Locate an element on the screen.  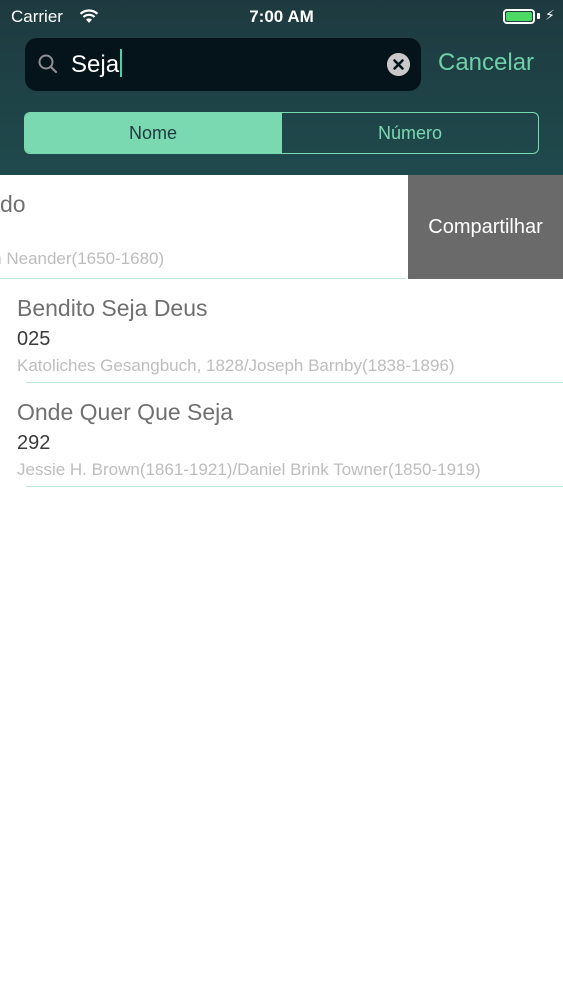
charging-icon: ⚡ is located at coordinates (550, 15).